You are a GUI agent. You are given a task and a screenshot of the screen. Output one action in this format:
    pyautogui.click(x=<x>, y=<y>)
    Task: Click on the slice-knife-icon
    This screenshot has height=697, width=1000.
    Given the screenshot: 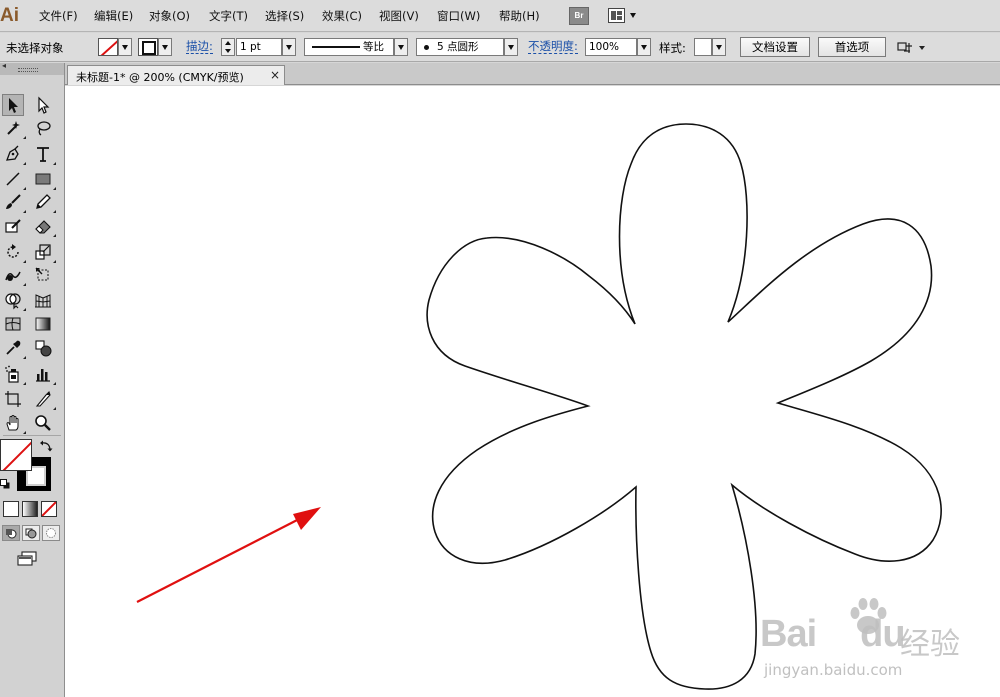 What is the action you would take?
    pyautogui.click(x=43, y=398)
    